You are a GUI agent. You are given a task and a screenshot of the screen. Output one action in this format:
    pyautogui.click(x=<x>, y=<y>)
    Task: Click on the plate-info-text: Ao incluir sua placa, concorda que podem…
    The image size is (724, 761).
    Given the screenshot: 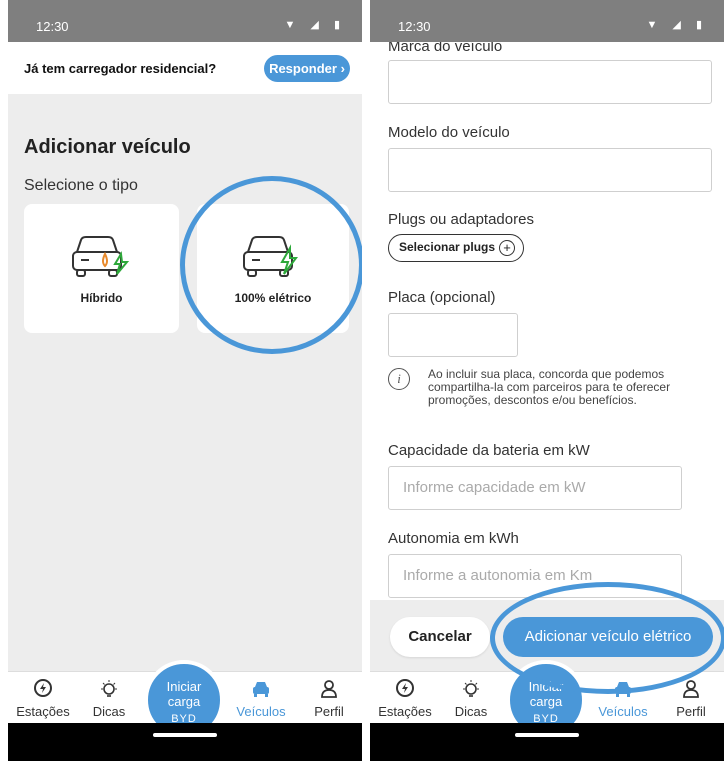 What is the action you would take?
    pyautogui.click(x=549, y=387)
    